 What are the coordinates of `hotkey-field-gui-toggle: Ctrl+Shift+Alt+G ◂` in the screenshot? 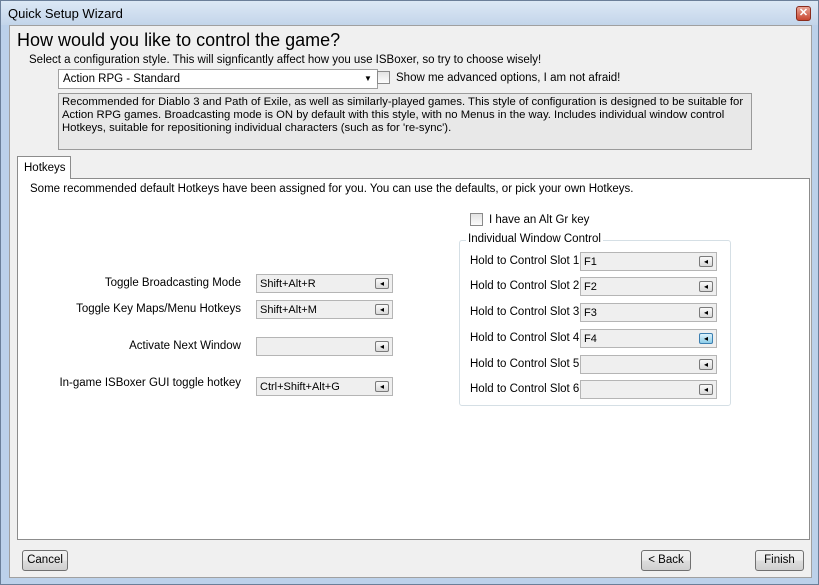 It's located at (324, 386).